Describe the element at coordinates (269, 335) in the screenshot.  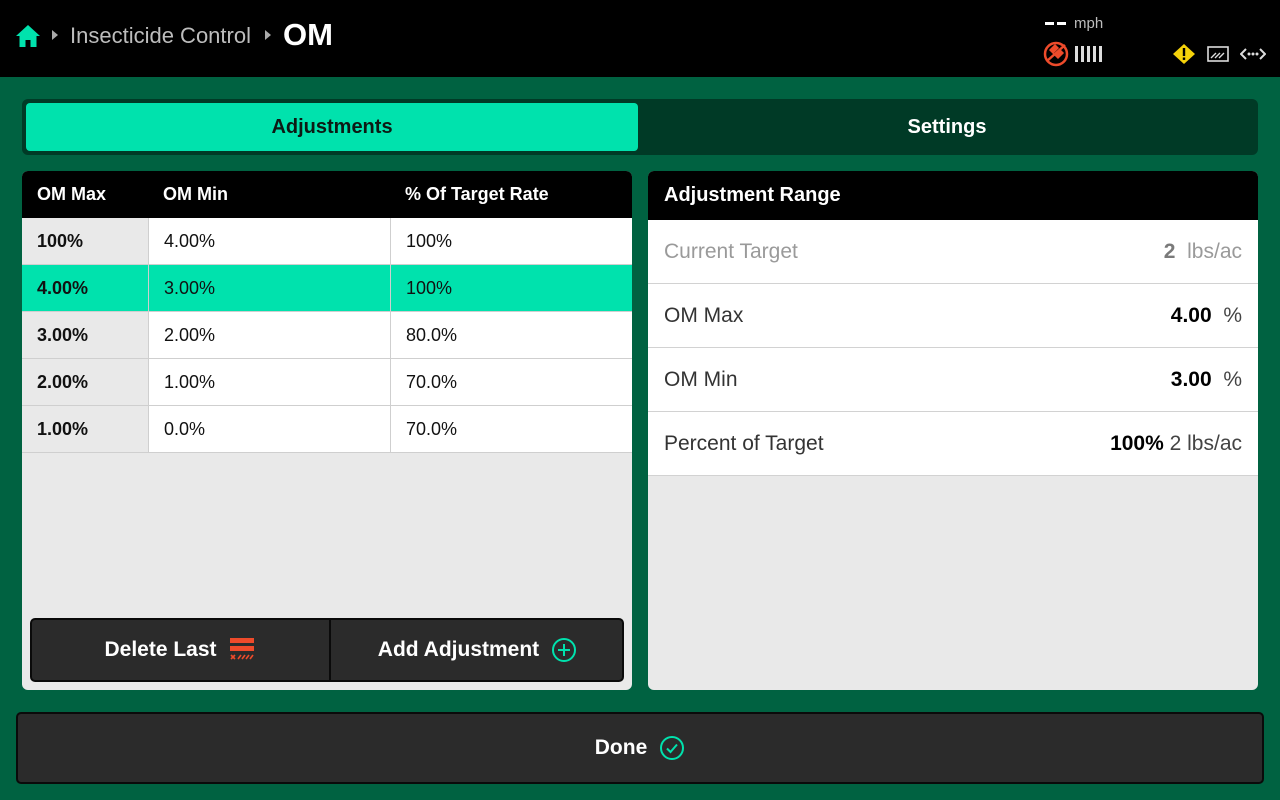
I see `cell-om-min: 2.00%` at that location.